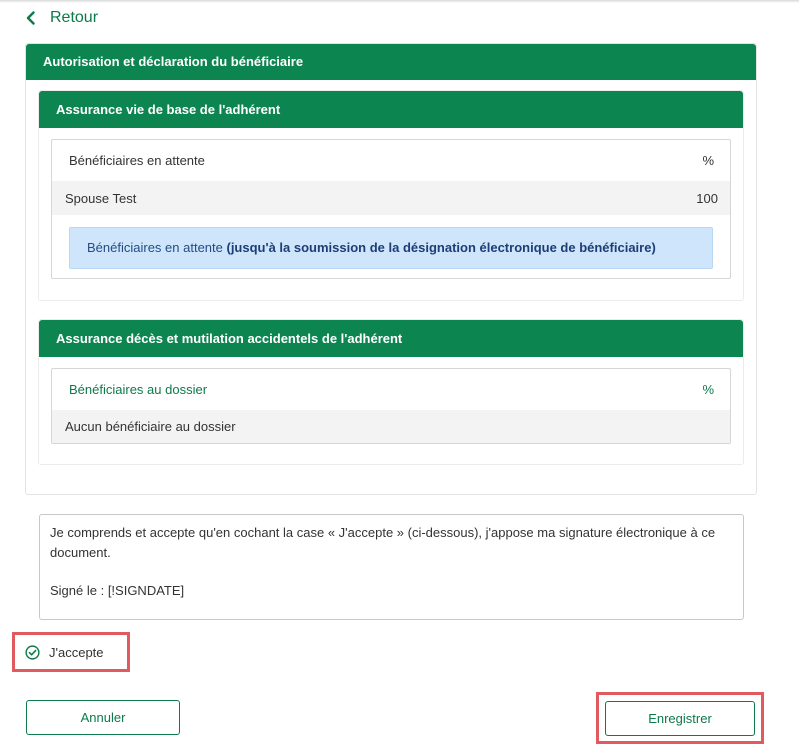 This screenshot has height=751, width=799. I want to click on save-button-highlight: Enregistrer, so click(680, 718).